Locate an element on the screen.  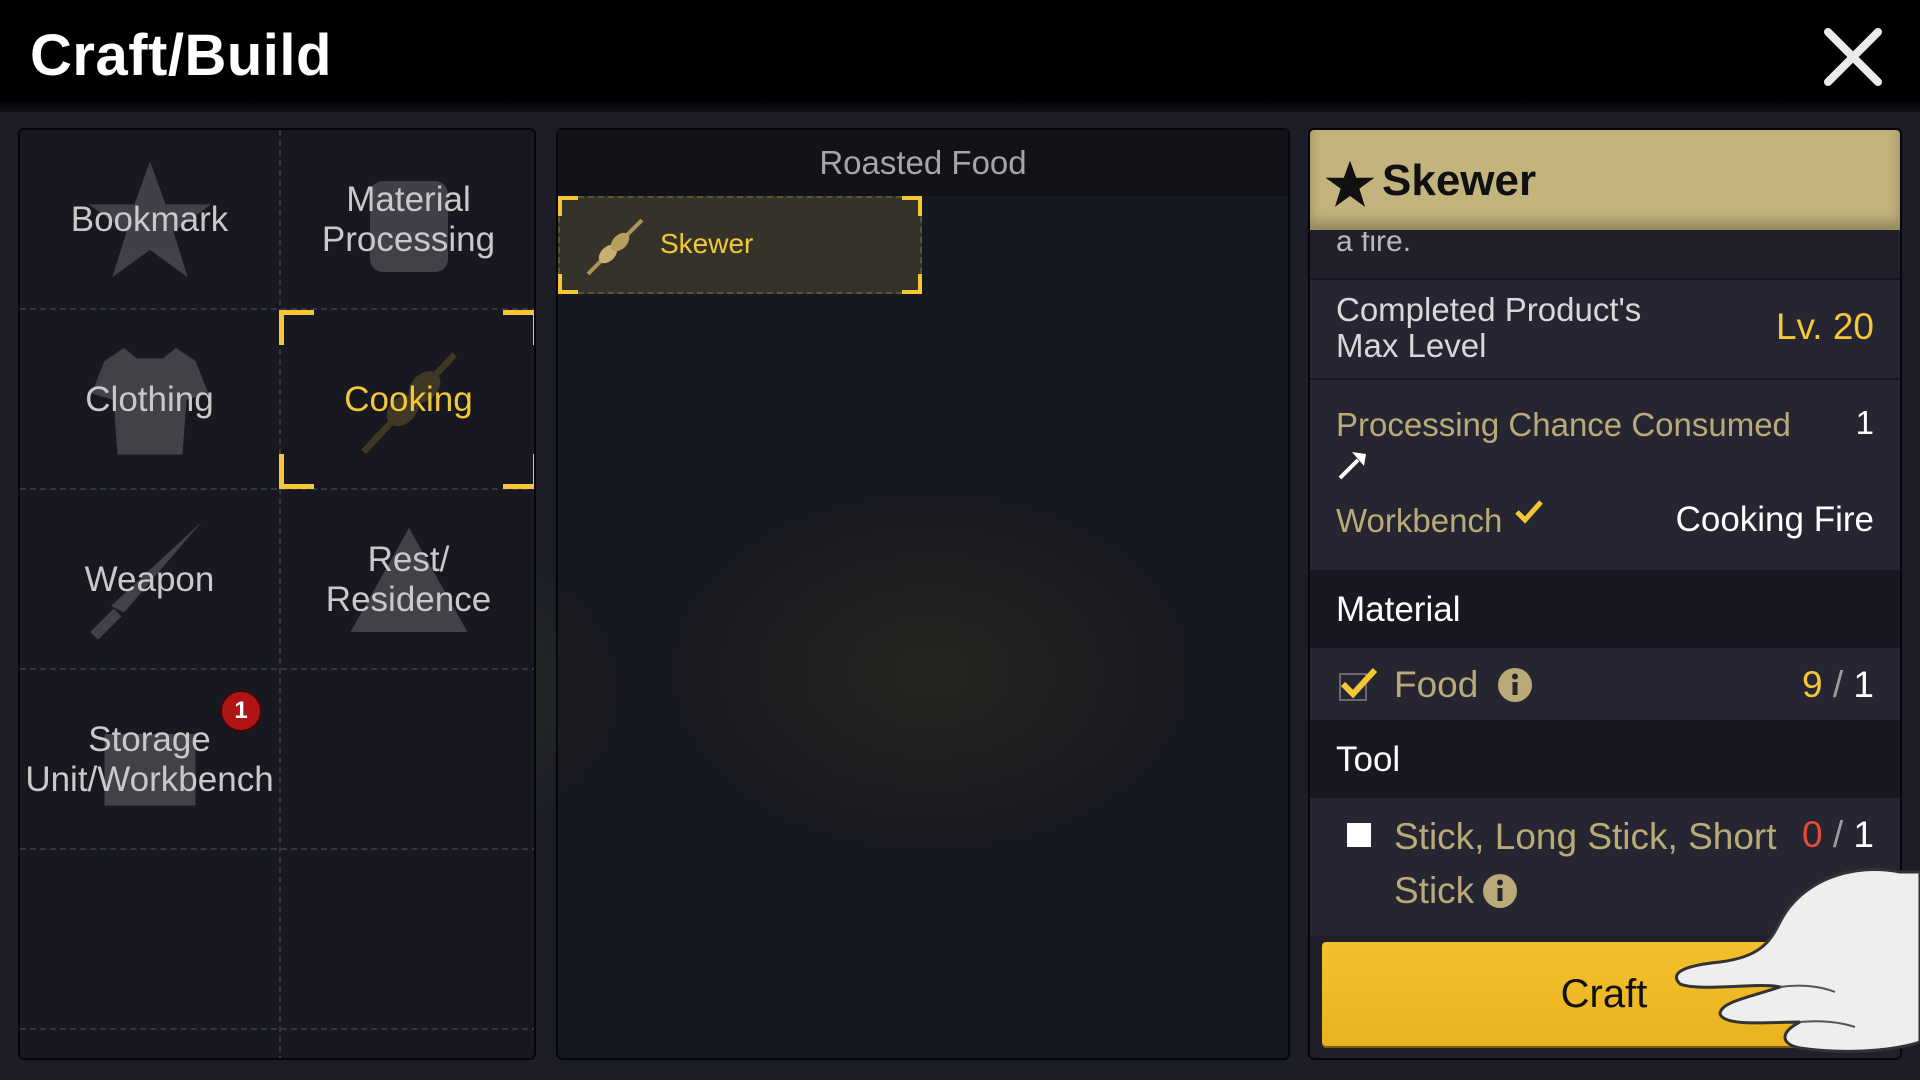
max-level-value: Lv. 20 is located at coordinates (1824, 326).